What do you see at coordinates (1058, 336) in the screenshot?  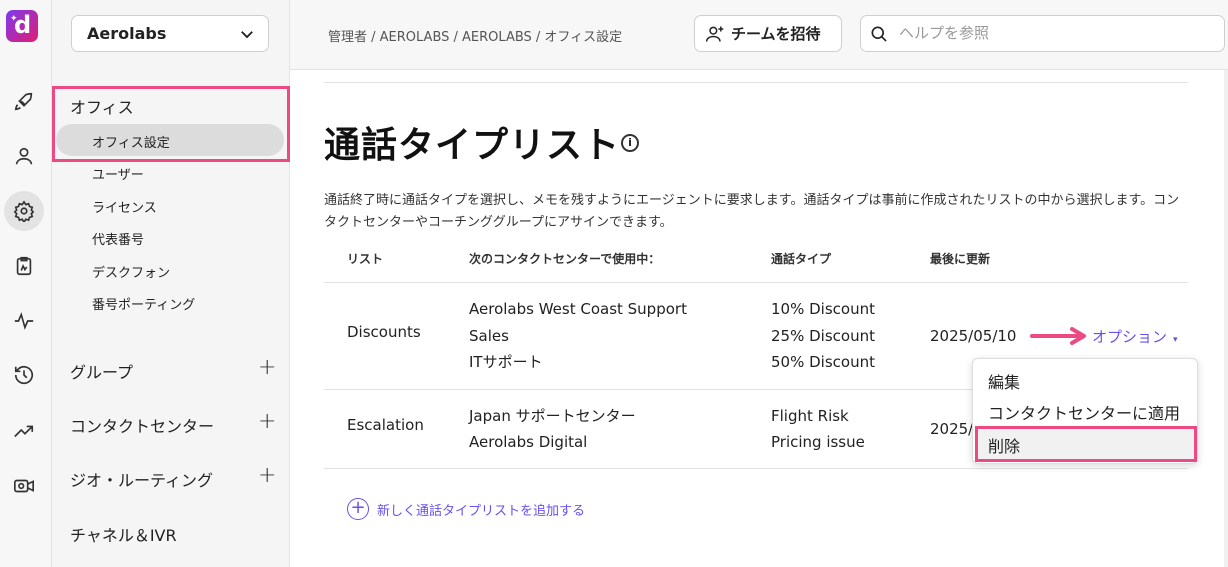 I see `pointer-arrow-icon` at bounding box center [1058, 336].